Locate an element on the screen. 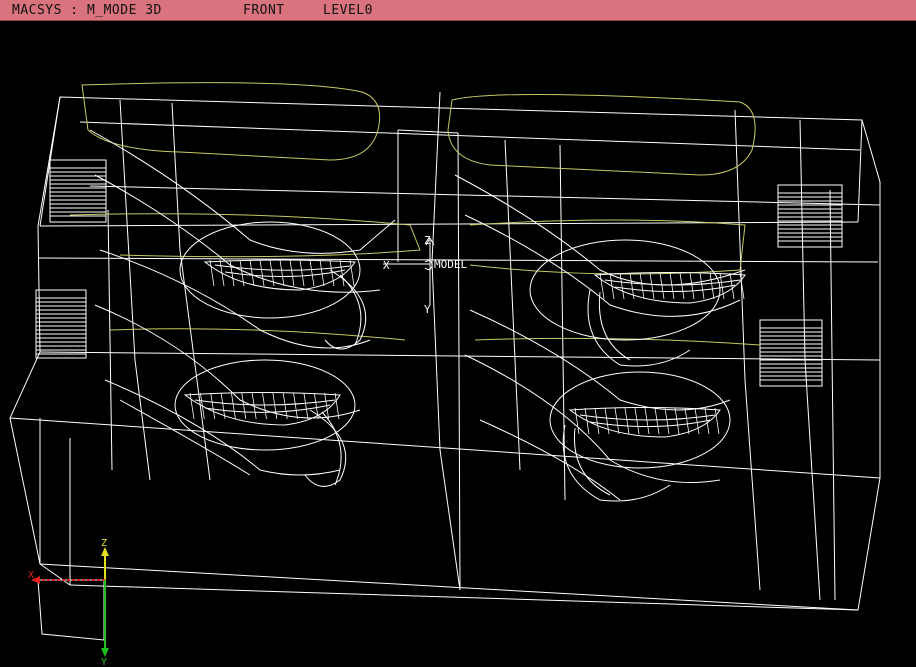 This screenshot has height=667, width=916. model-axis-z-label: Z is located at coordinates (427, 240).